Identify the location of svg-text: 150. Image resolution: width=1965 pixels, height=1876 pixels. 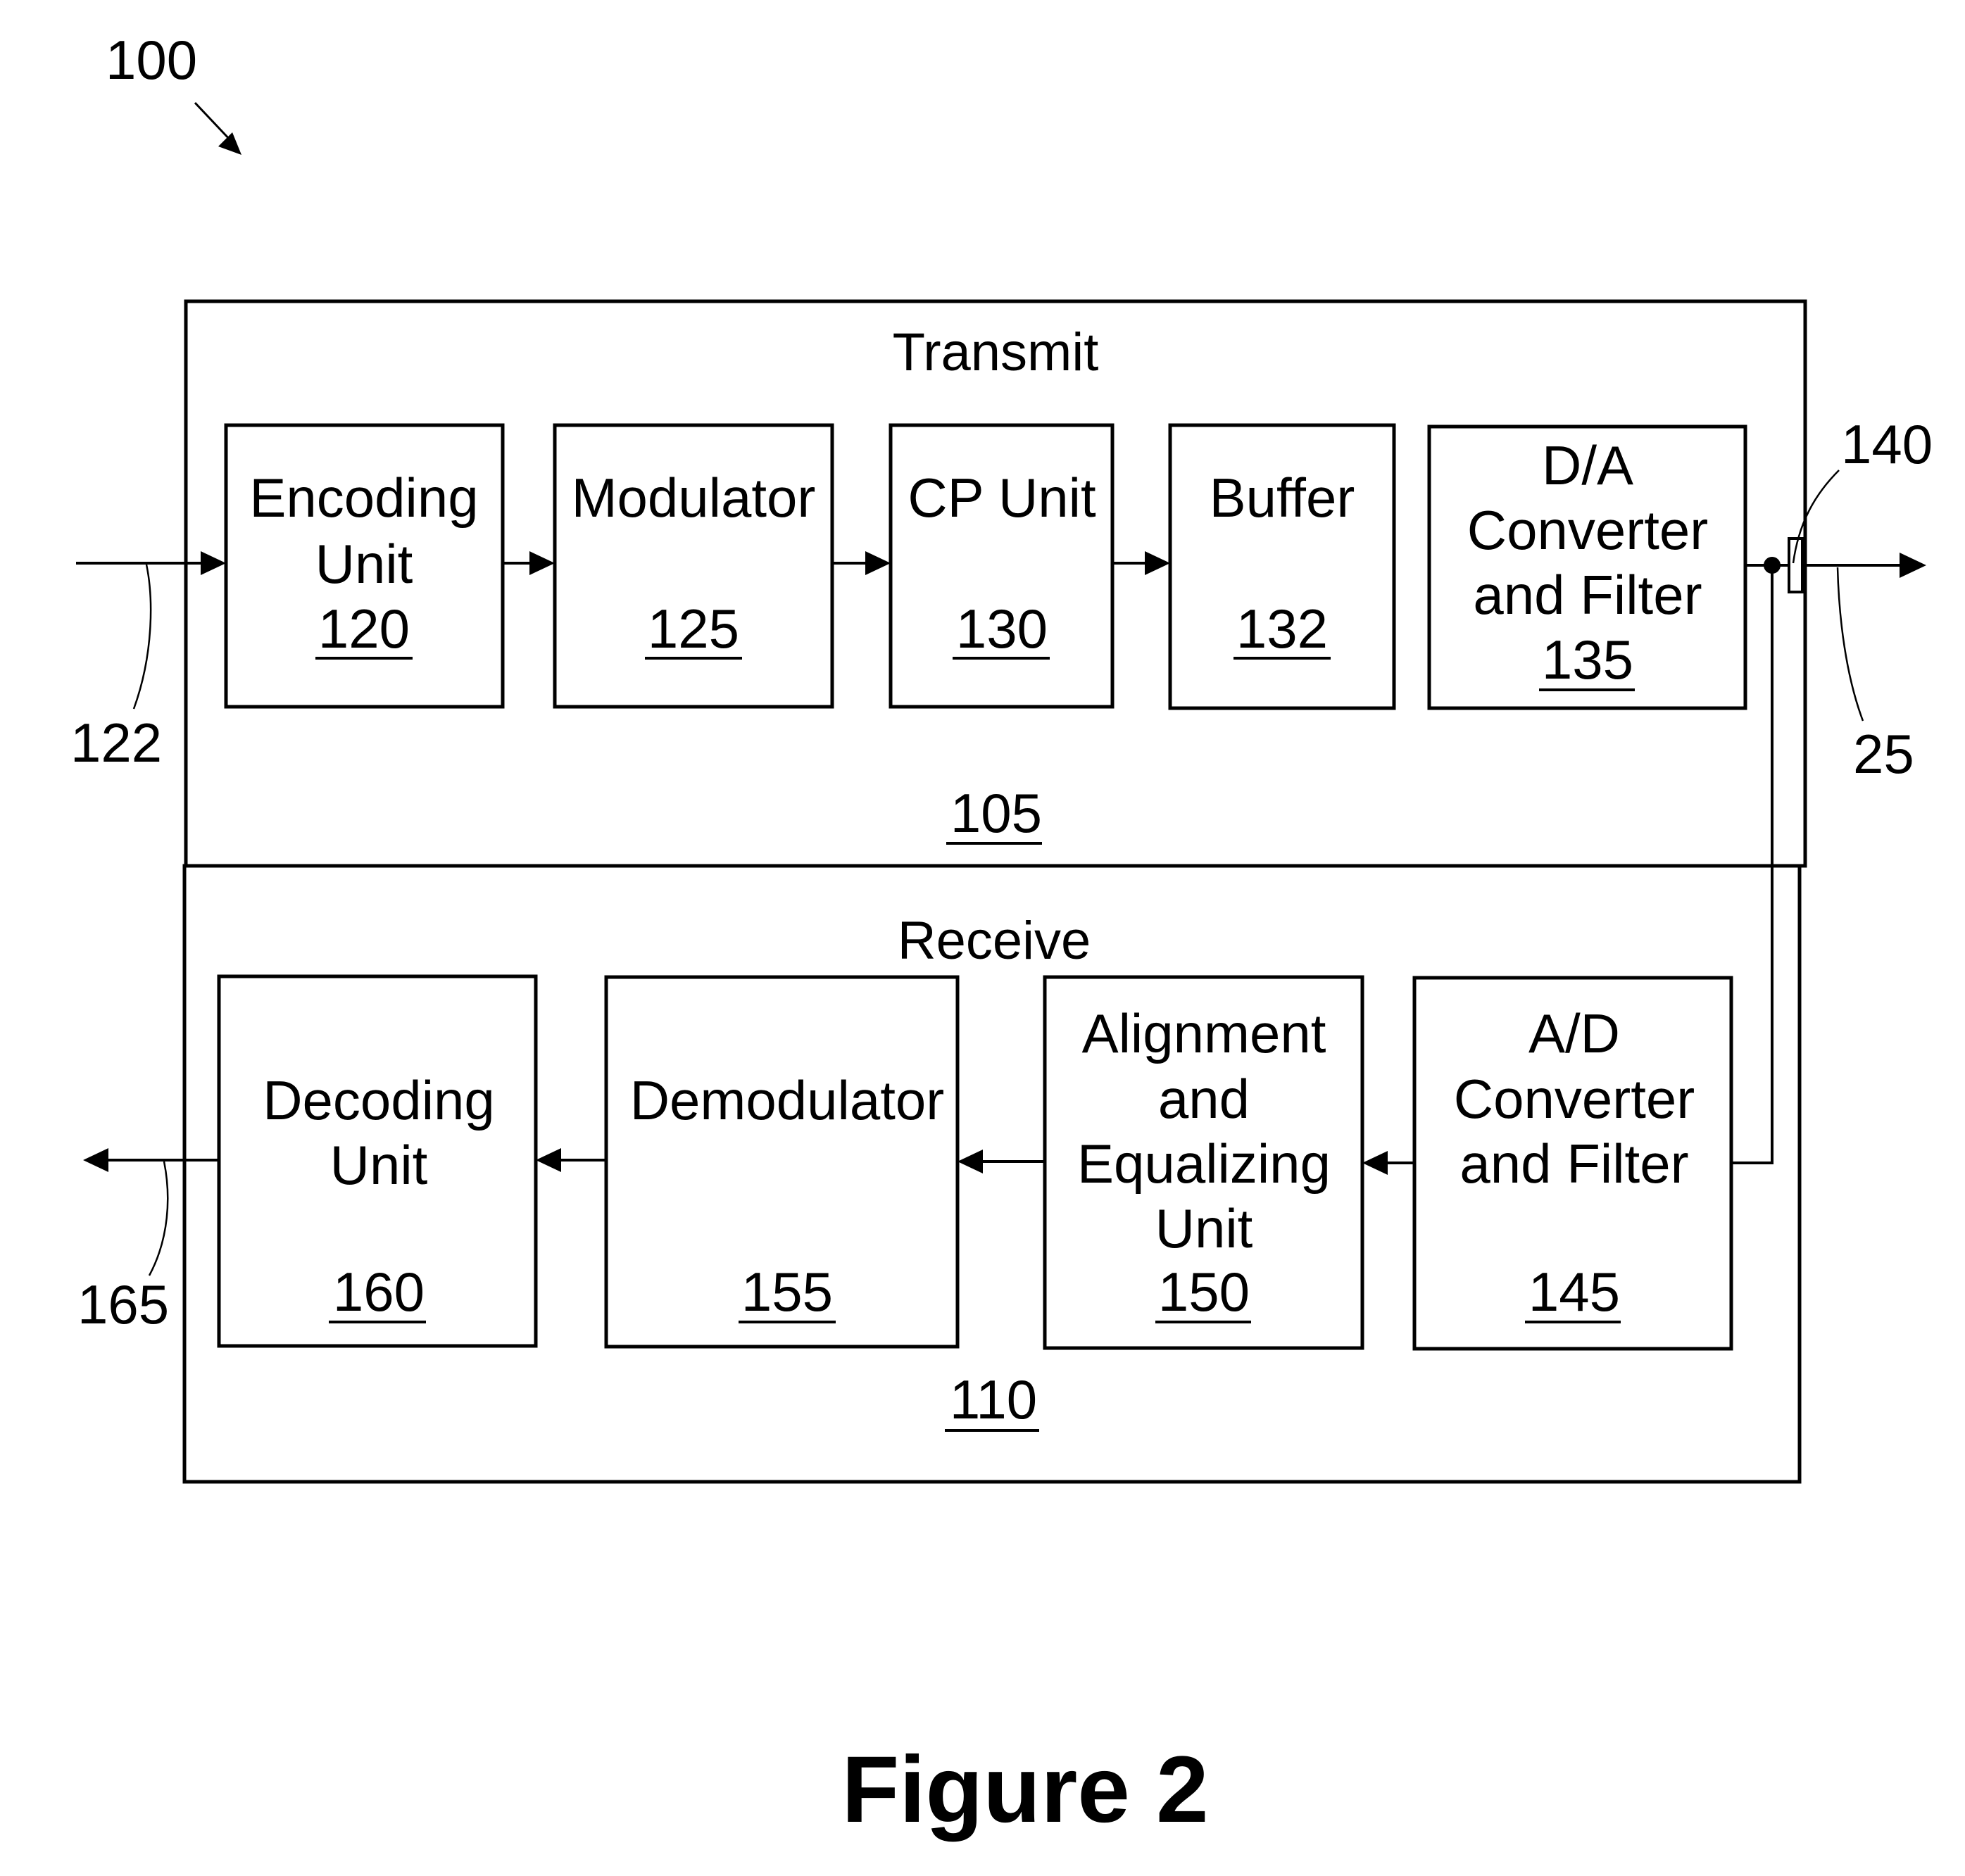
(1204, 1292).